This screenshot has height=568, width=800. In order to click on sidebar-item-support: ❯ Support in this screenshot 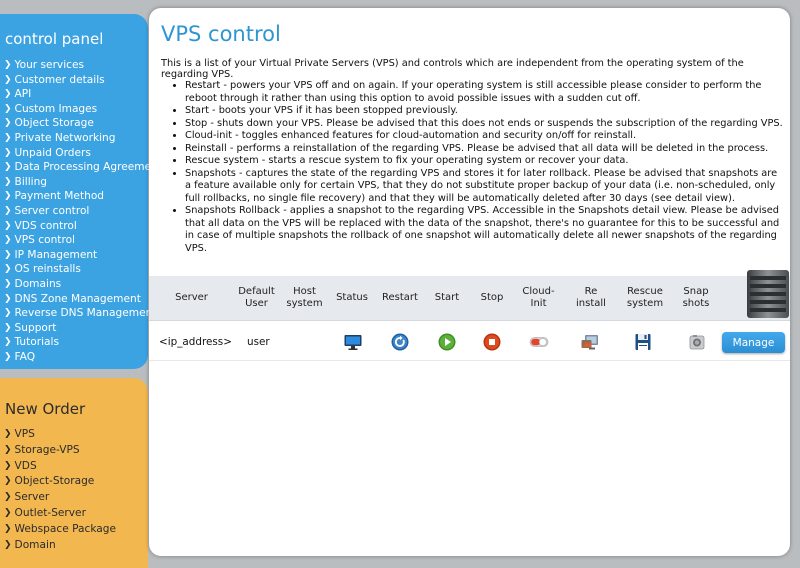, I will do `click(76, 328)`.